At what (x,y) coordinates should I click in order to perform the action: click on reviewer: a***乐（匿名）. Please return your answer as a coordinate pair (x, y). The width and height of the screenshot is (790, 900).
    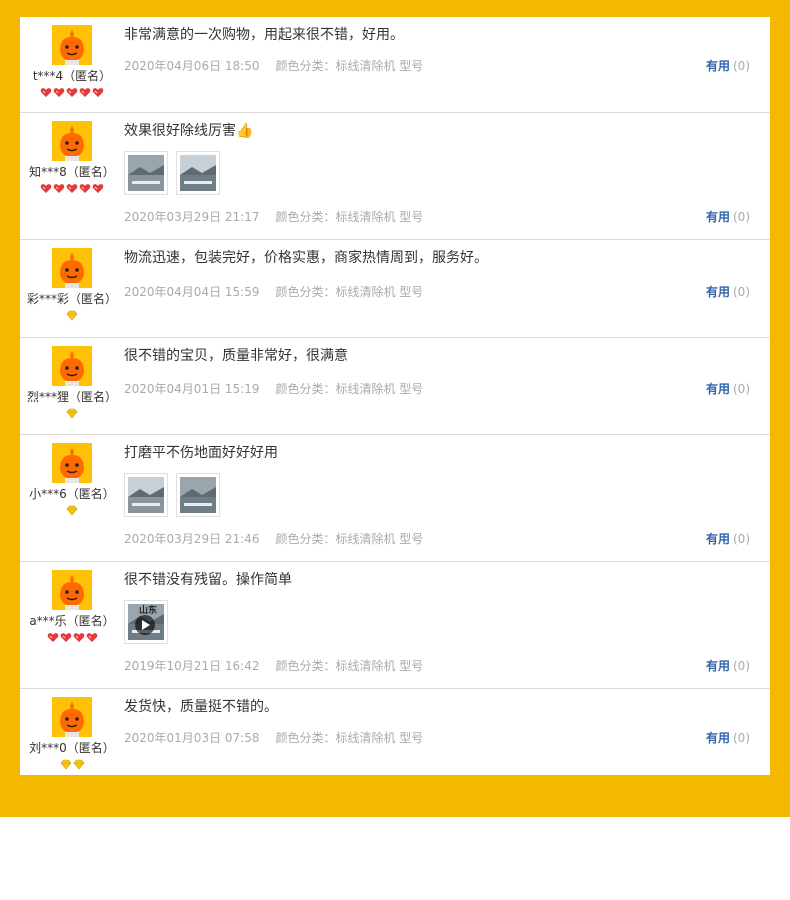
    Looking at the image, I should click on (72, 607).